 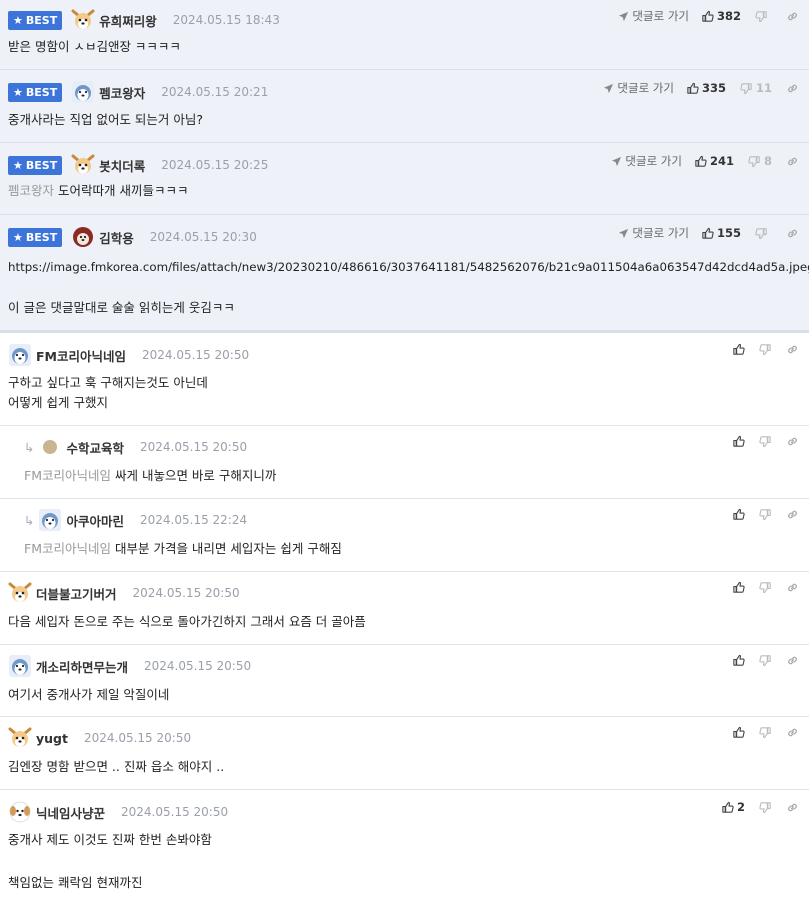 I want to click on downvote-button: 8, so click(x=760, y=161).